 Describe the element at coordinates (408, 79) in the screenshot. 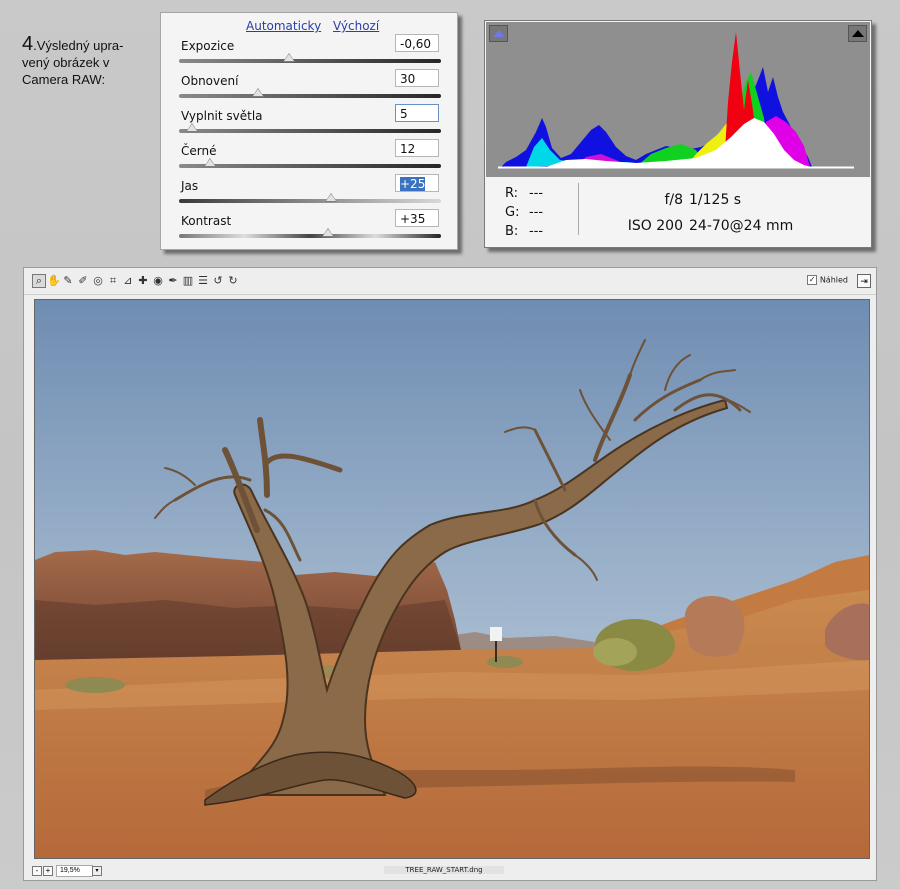

I see `recovery-value: 30` at that location.